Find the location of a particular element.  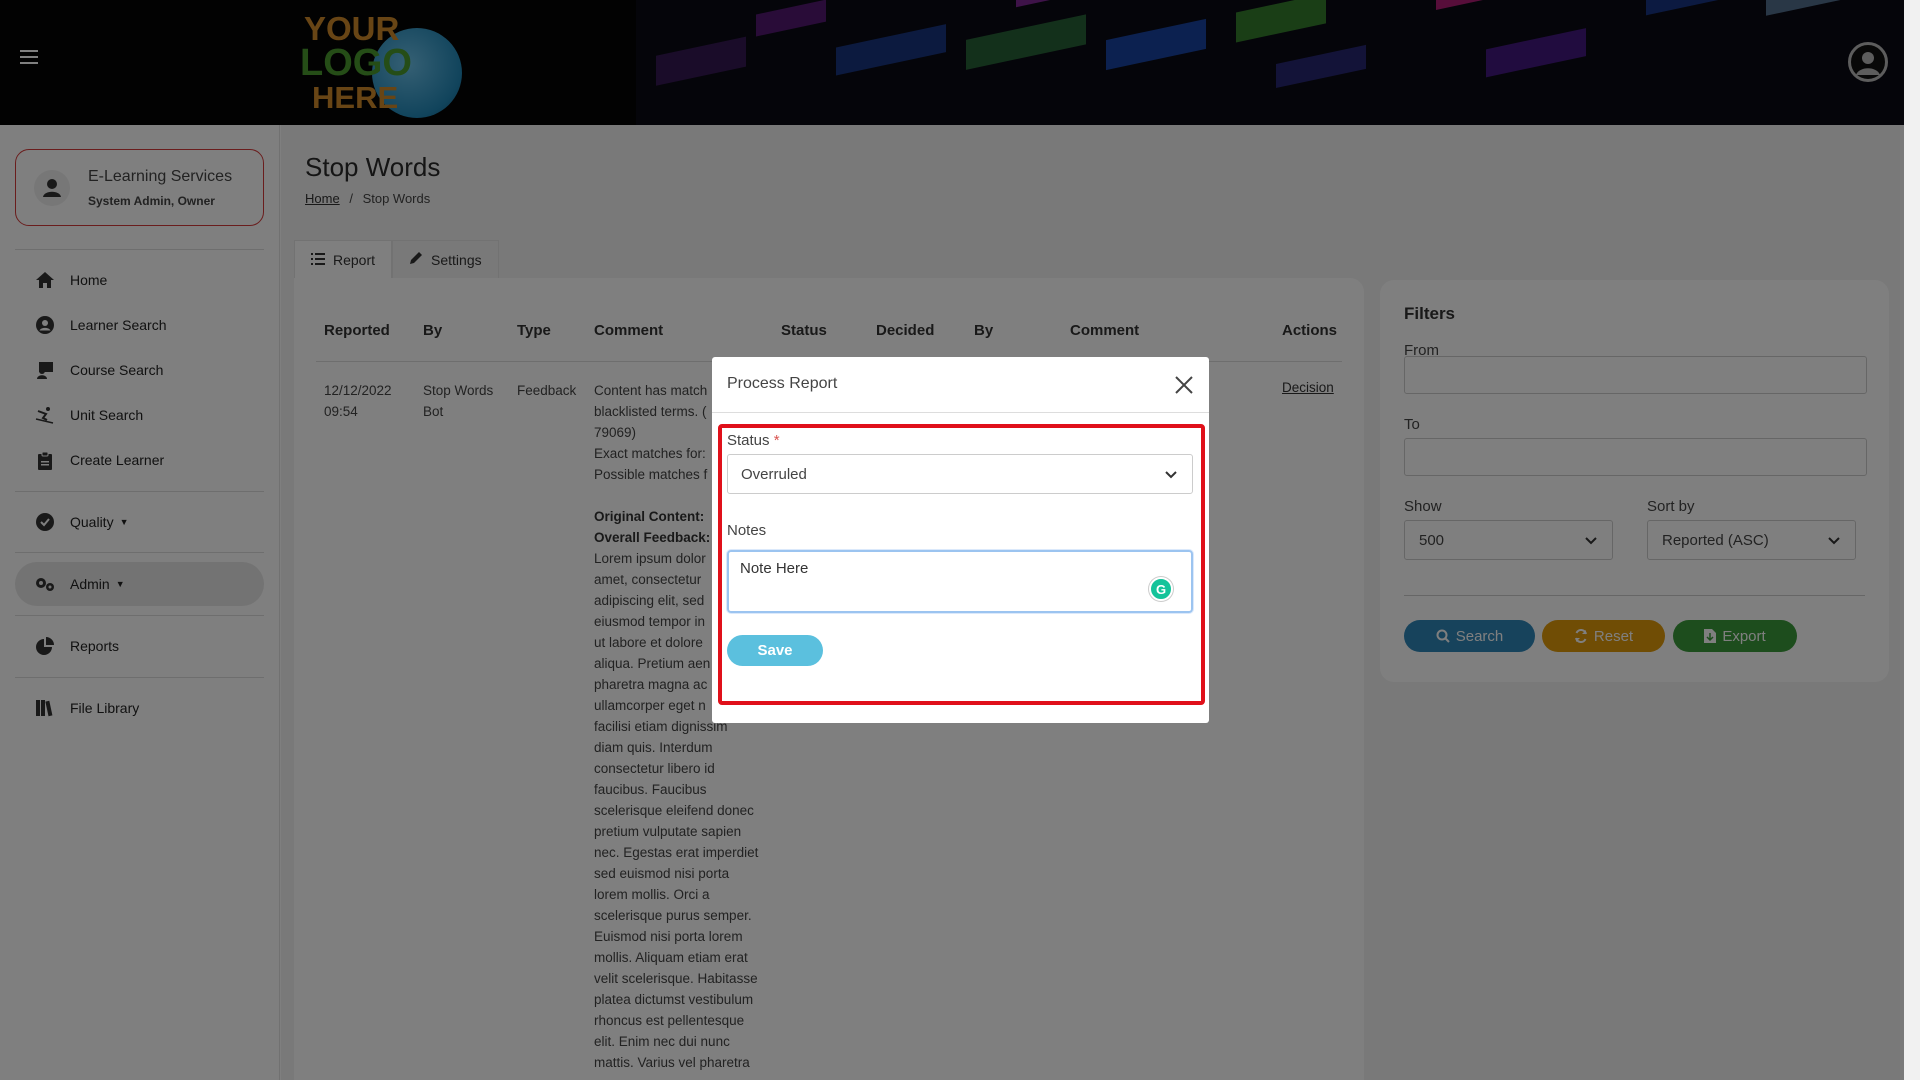

status-label: Status * is located at coordinates (753, 440).